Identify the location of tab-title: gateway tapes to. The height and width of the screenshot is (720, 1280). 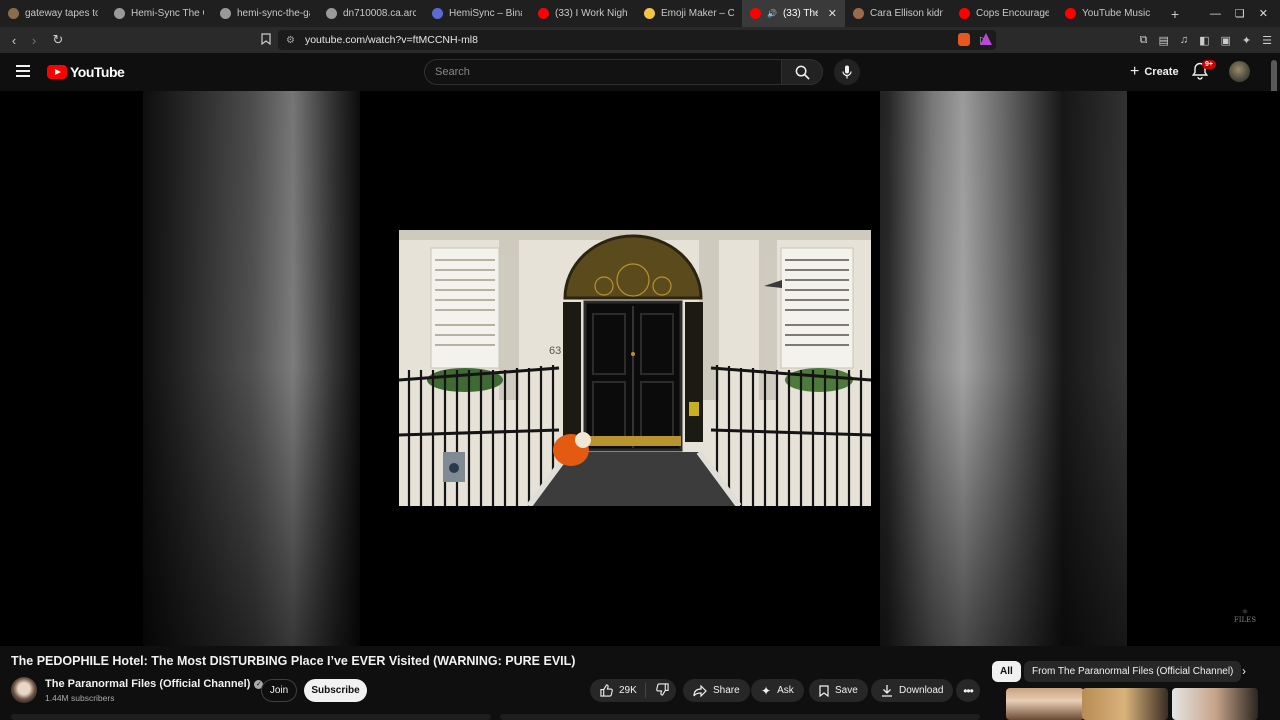
(61, 13).